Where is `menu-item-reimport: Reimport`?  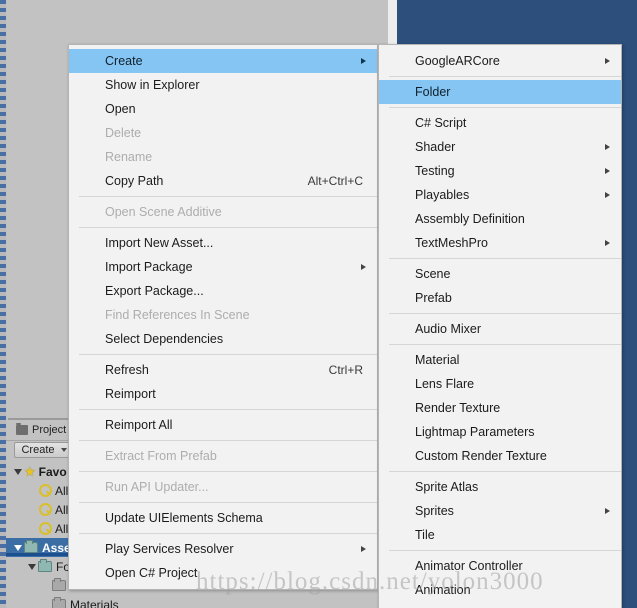 menu-item-reimport: Reimport is located at coordinates (223, 394).